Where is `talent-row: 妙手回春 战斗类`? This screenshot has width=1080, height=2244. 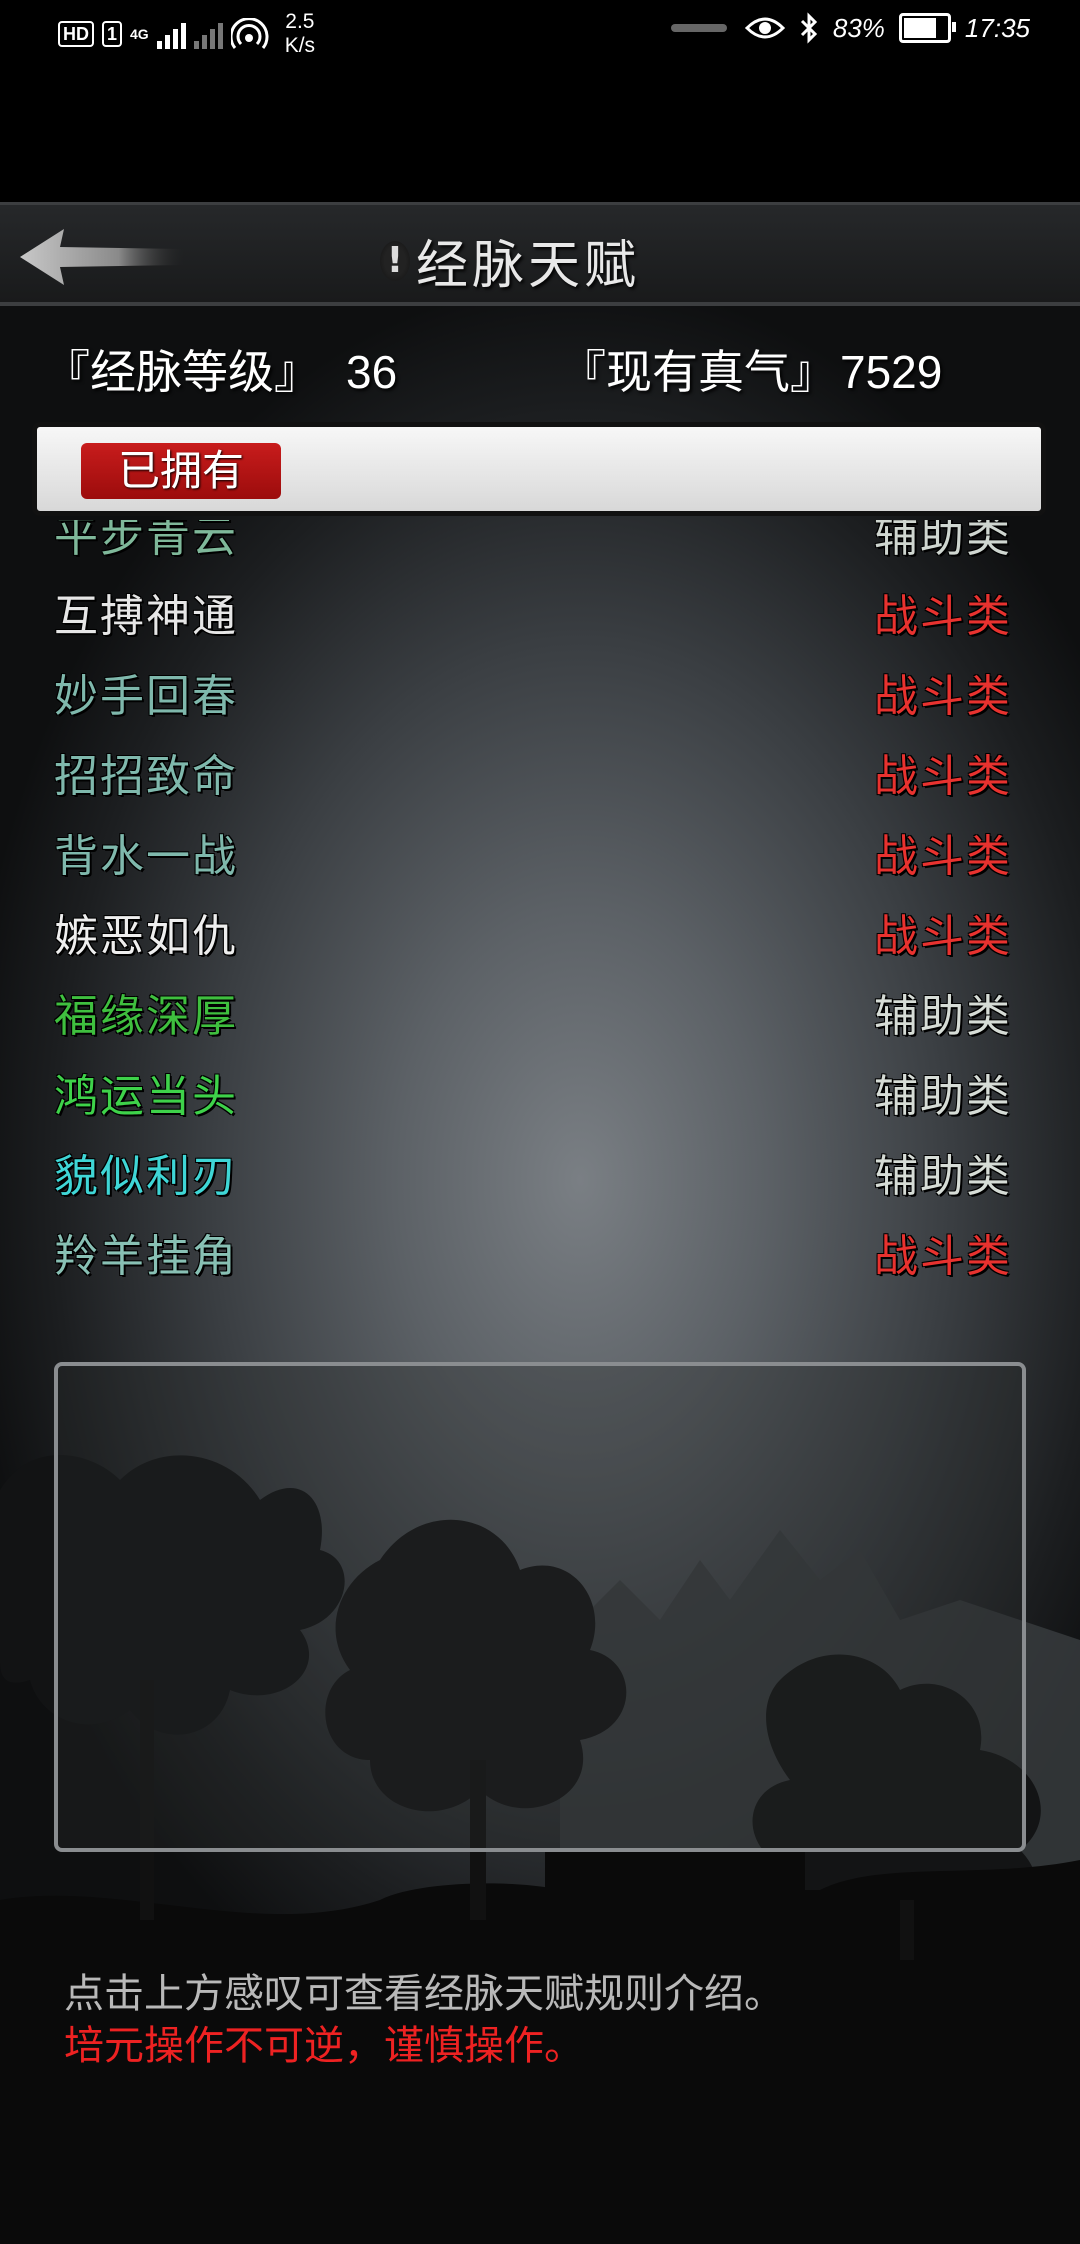
talent-row: 妙手回春 战斗类 is located at coordinates (538, 692).